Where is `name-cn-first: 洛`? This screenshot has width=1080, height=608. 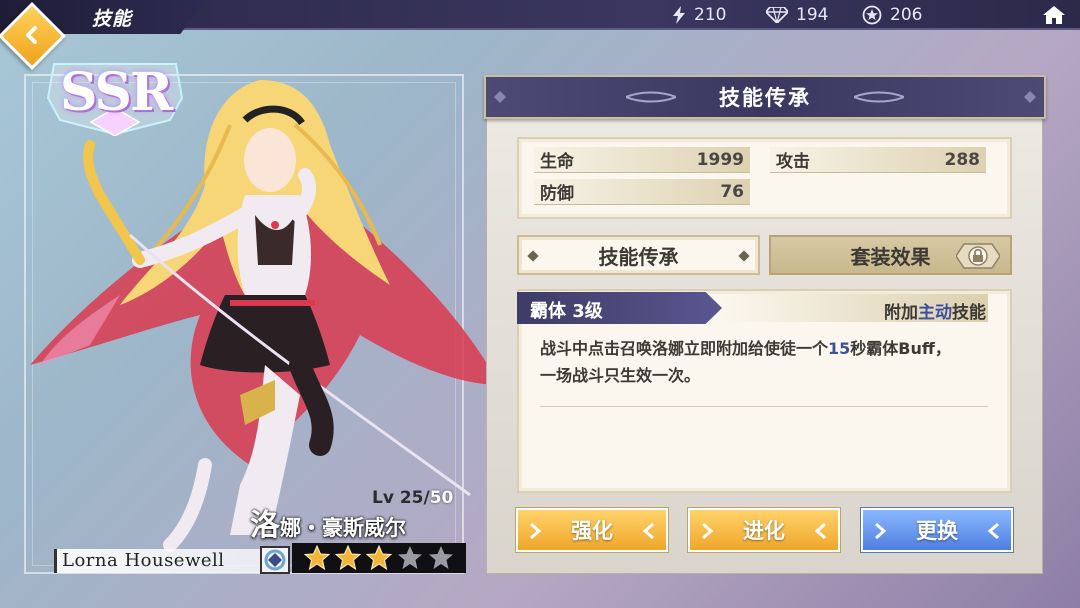
name-cn-first: 洛 is located at coordinates (265, 525).